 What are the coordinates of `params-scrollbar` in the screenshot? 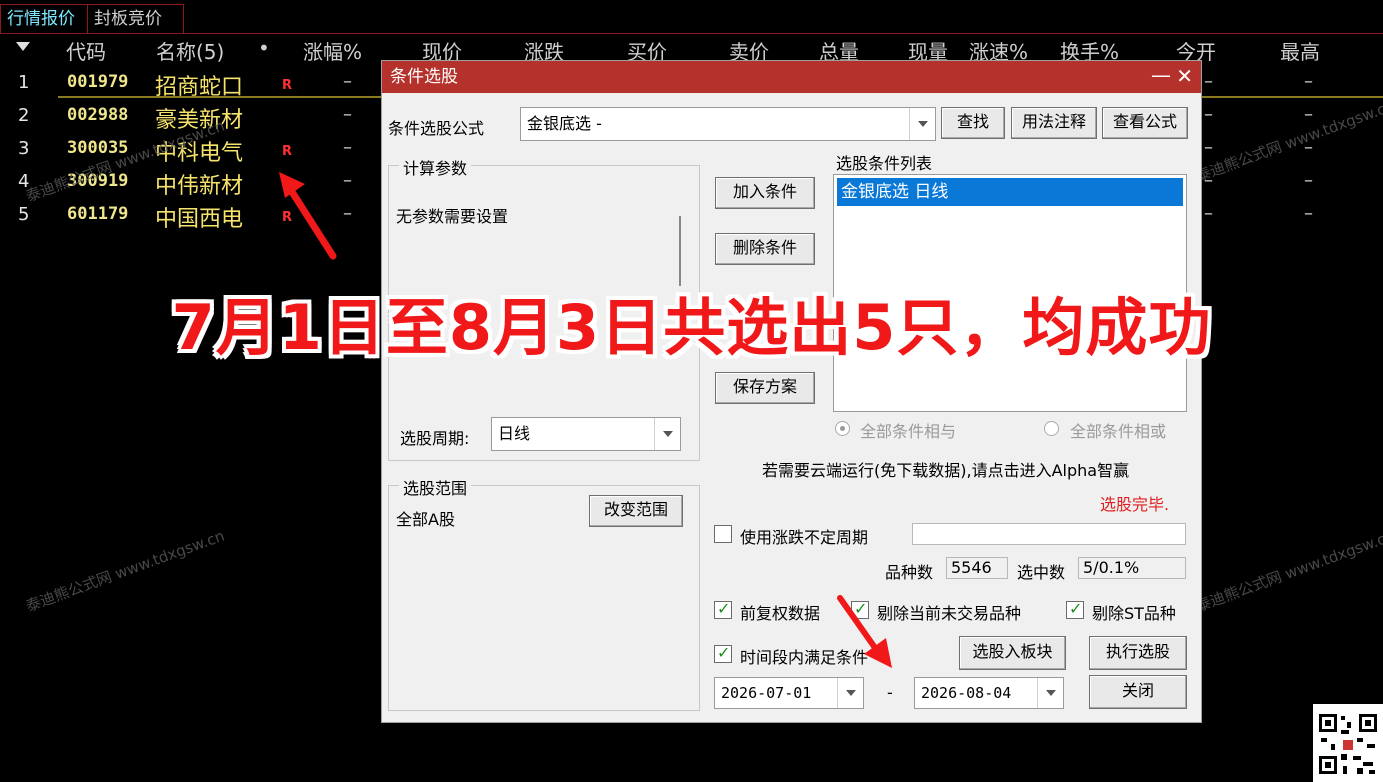 It's located at (680, 251).